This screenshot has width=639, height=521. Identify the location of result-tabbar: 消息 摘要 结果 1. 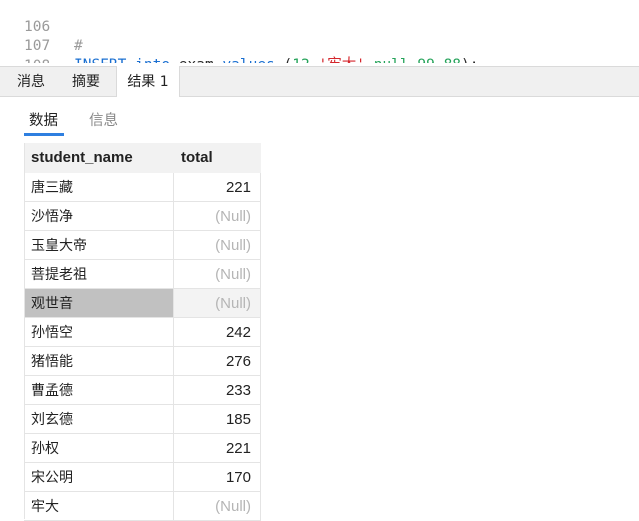
(319, 82).